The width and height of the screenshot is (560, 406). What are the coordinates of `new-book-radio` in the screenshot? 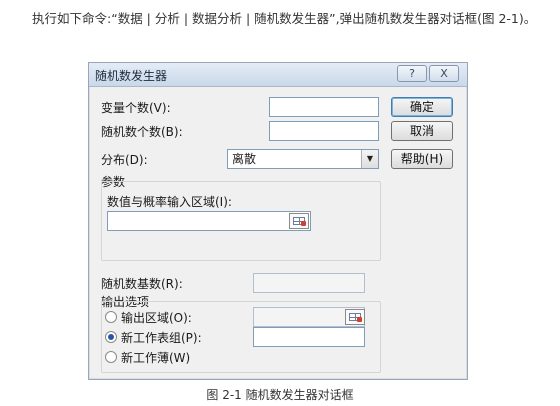 It's located at (111, 357).